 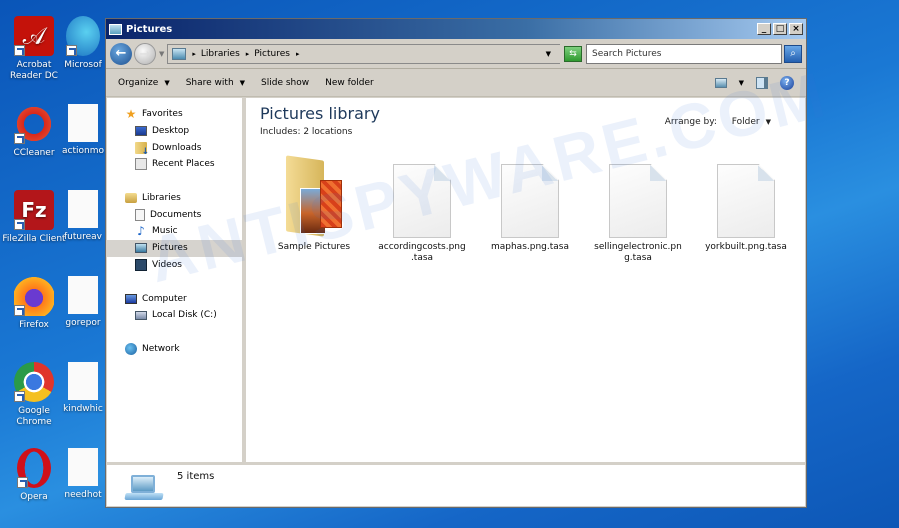 I want to click on documents-icon, so click(x=140, y=214).